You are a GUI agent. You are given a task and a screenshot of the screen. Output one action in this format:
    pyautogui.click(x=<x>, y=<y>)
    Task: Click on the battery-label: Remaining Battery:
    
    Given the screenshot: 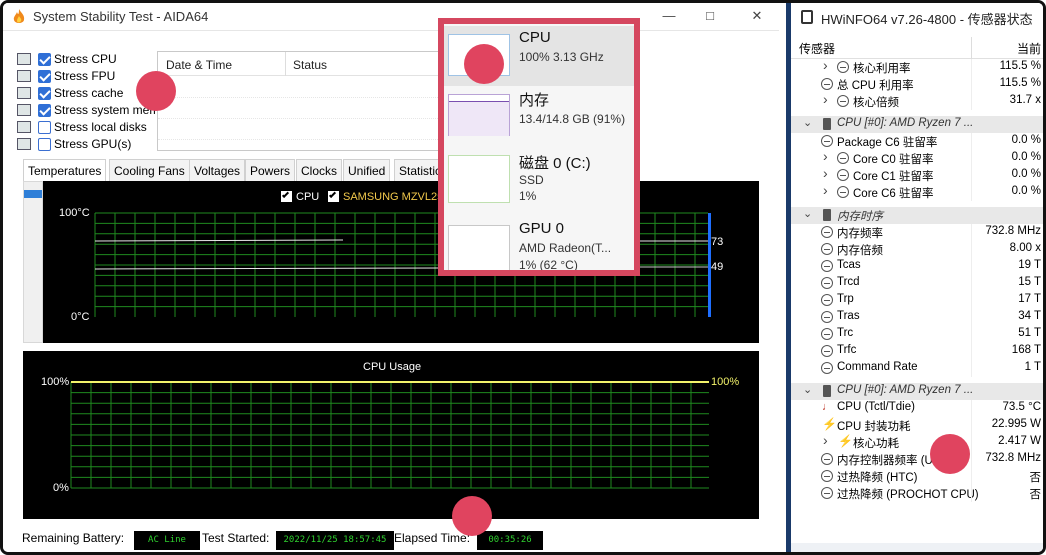 What is the action you would take?
    pyautogui.click(x=73, y=538)
    